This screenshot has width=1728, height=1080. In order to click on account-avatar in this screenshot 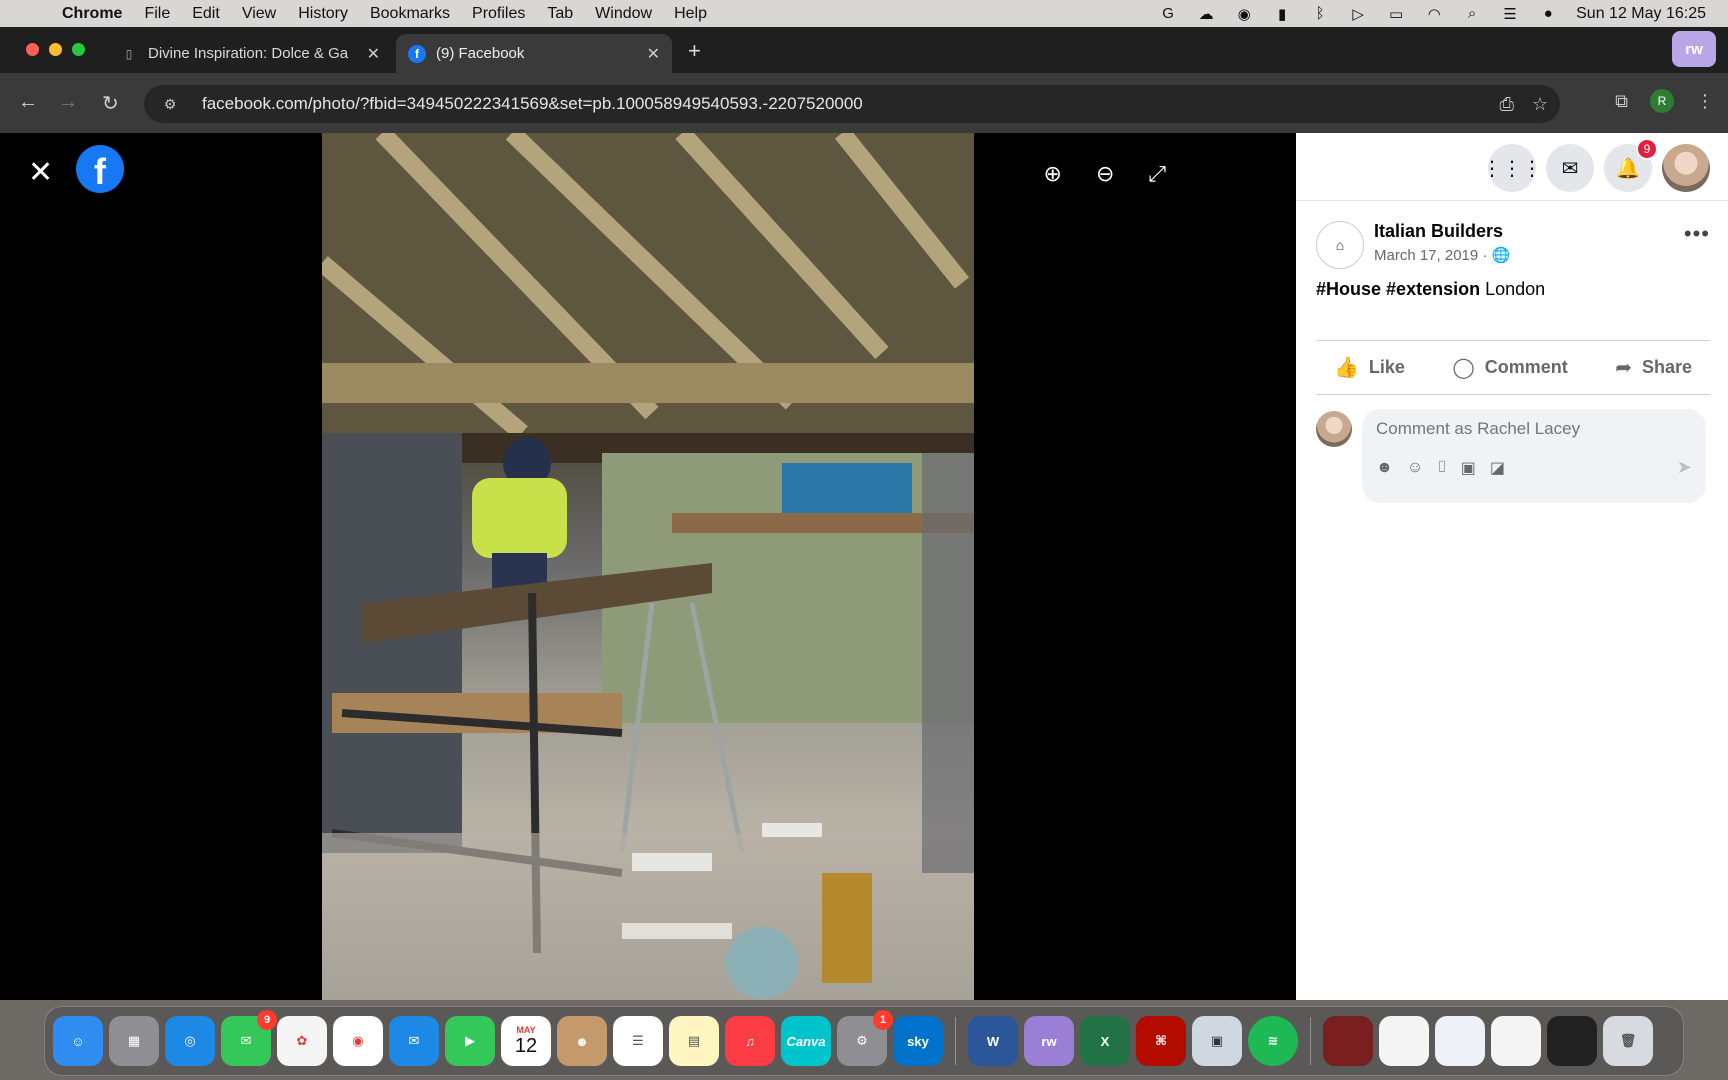, I will do `click(1686, 168)`.